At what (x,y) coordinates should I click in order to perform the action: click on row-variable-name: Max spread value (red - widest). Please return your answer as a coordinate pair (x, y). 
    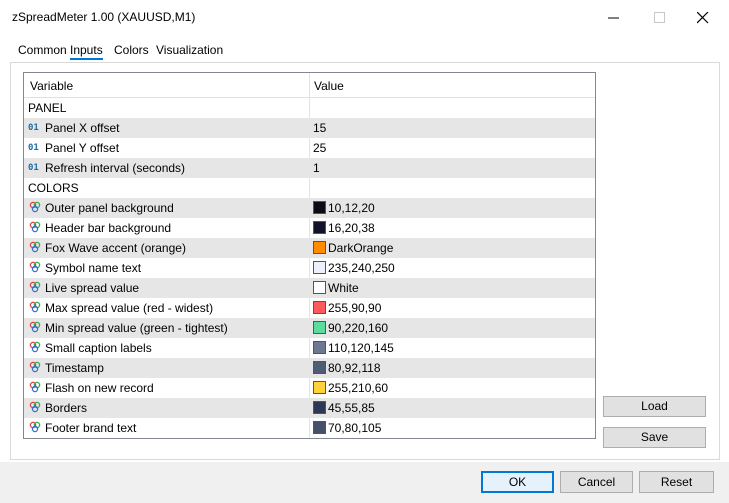
    Looking at the image, I should click on (129, 308).